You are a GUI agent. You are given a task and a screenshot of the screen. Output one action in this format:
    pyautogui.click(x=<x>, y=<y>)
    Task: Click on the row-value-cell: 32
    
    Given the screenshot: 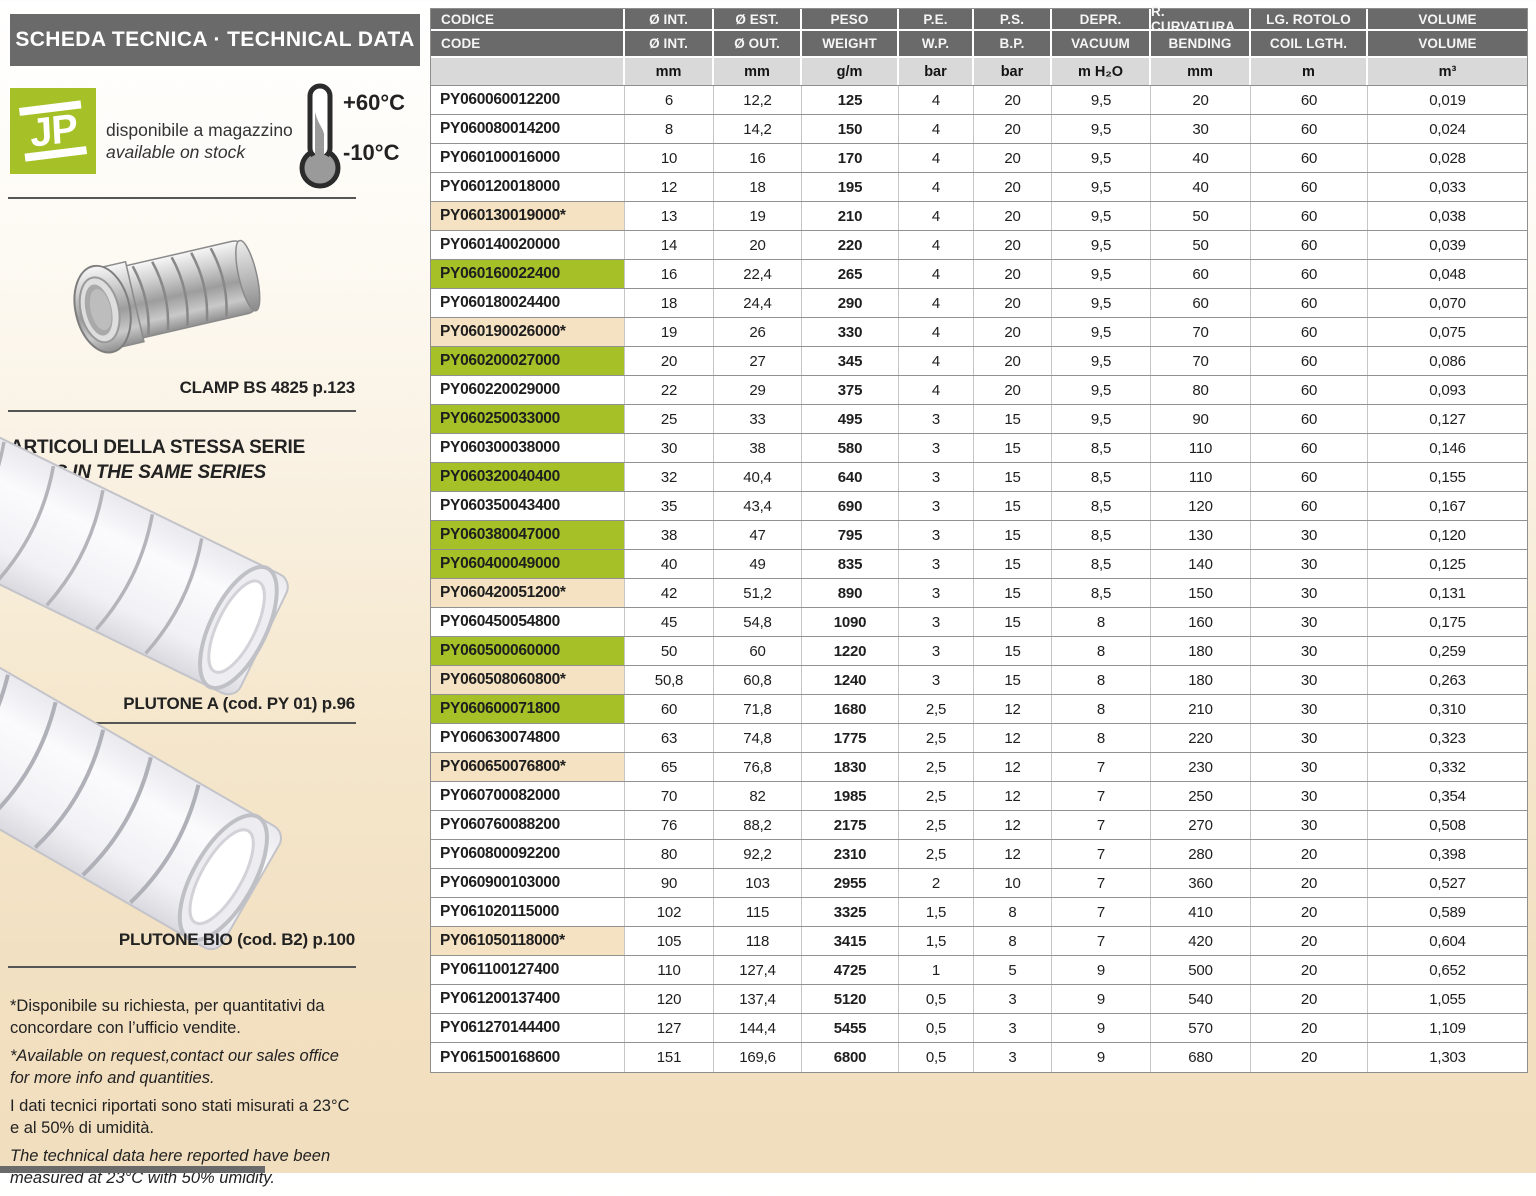 What is the action you would take?
    pyautogui.click(x=669, y=477)
    